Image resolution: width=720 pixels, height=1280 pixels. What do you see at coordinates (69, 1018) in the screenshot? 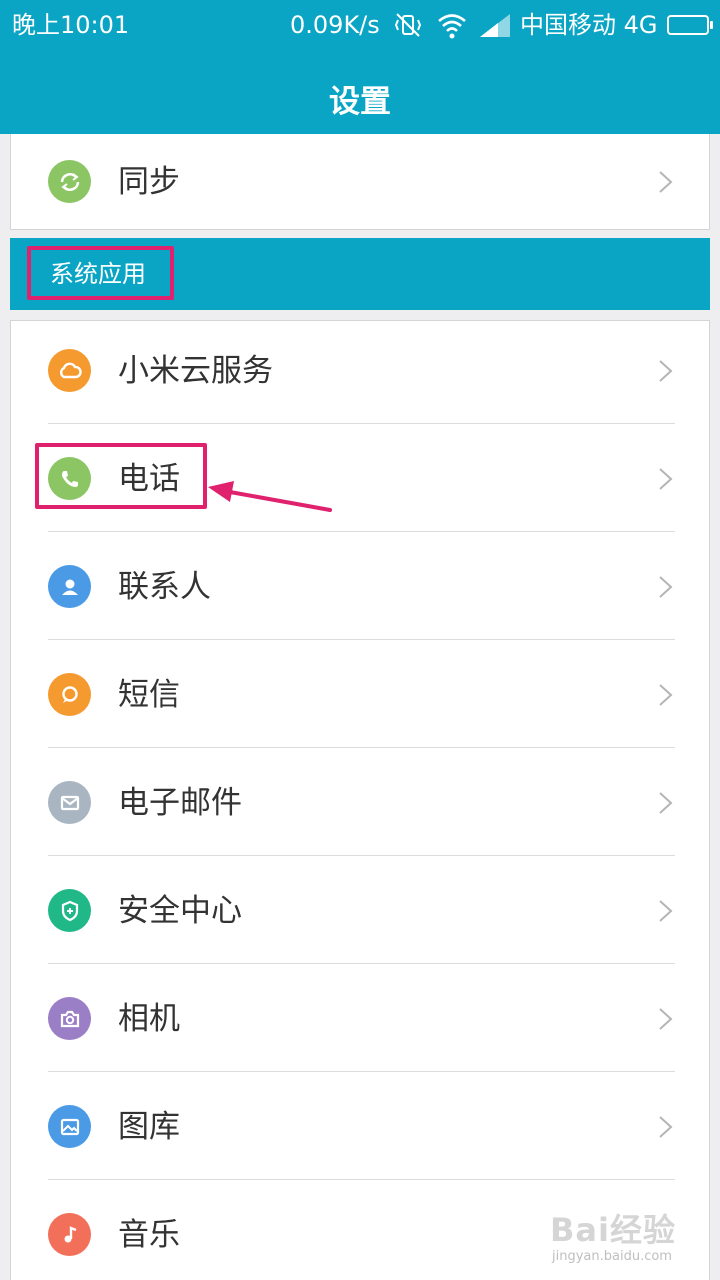
I see `camera-icon` at bounding box center [69, 1018].